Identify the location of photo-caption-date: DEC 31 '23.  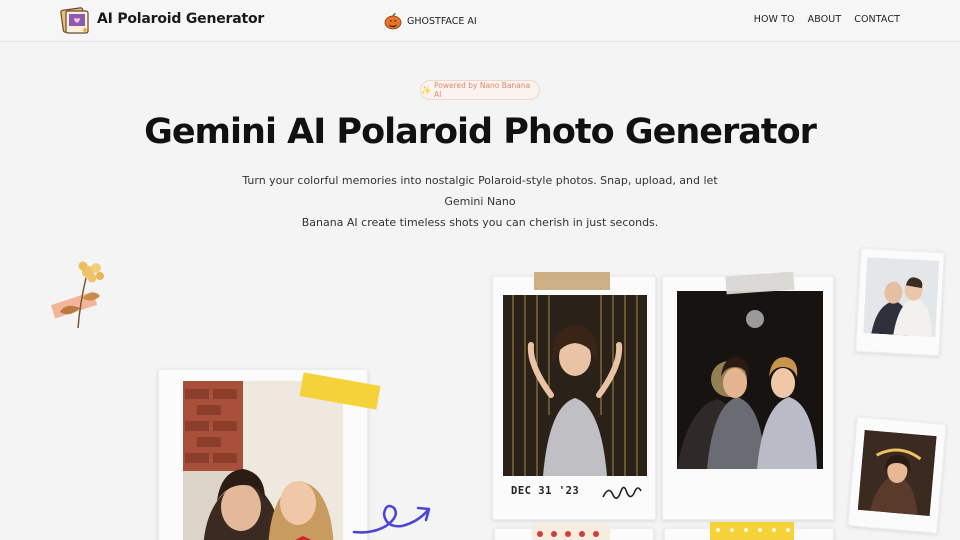
(545, 491).